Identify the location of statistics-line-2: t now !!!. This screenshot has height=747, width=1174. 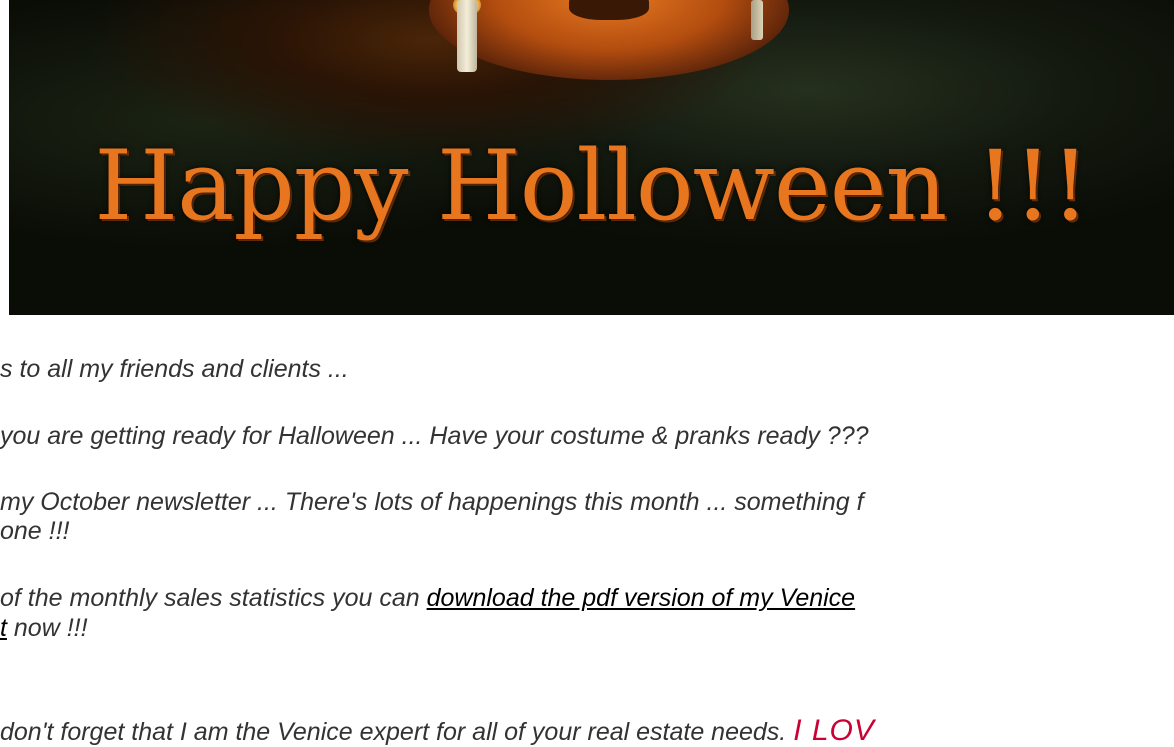
(44, 628).